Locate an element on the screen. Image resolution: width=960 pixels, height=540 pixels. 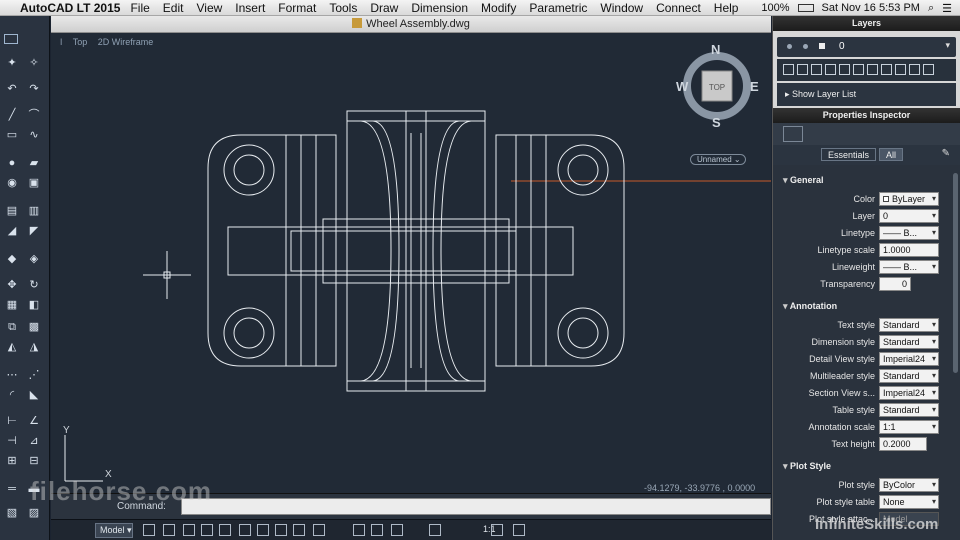
wheel-outline is located at coordinates (416, 251).